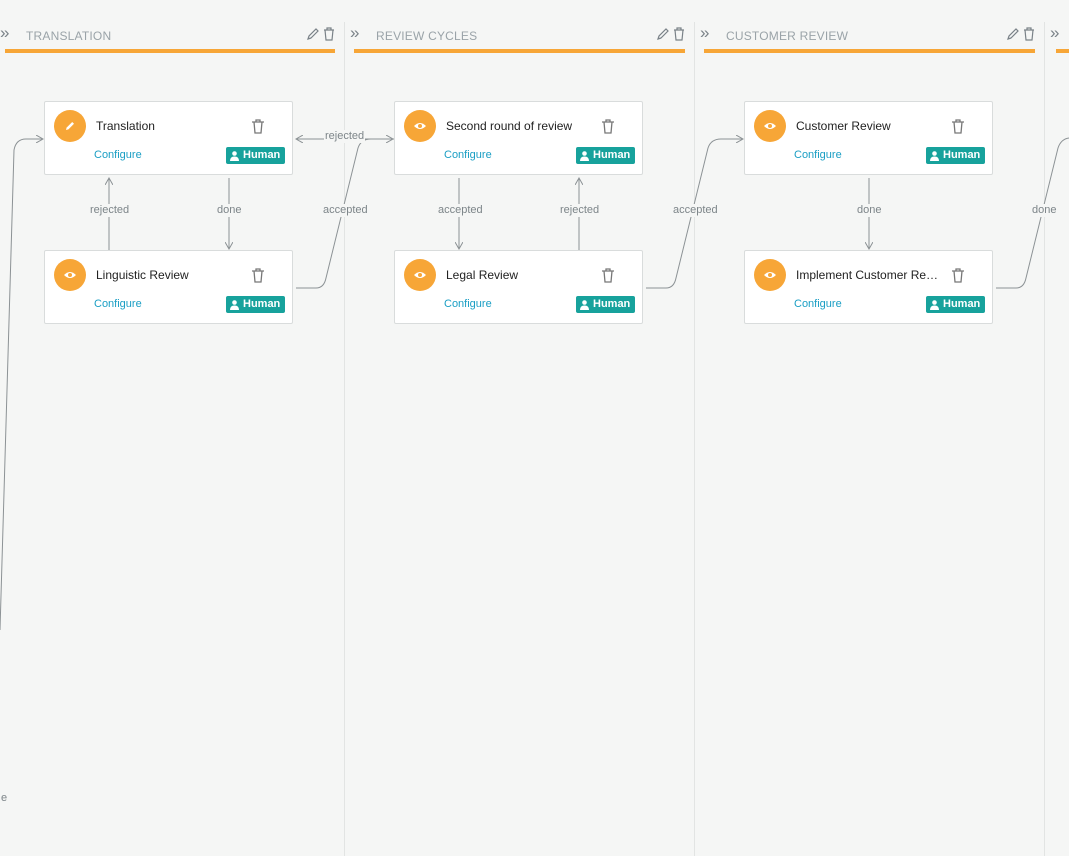 The height and width of the screenshot is (856, 1069). I want to click on step-name: Implement Customer Review, so click(869, 275).